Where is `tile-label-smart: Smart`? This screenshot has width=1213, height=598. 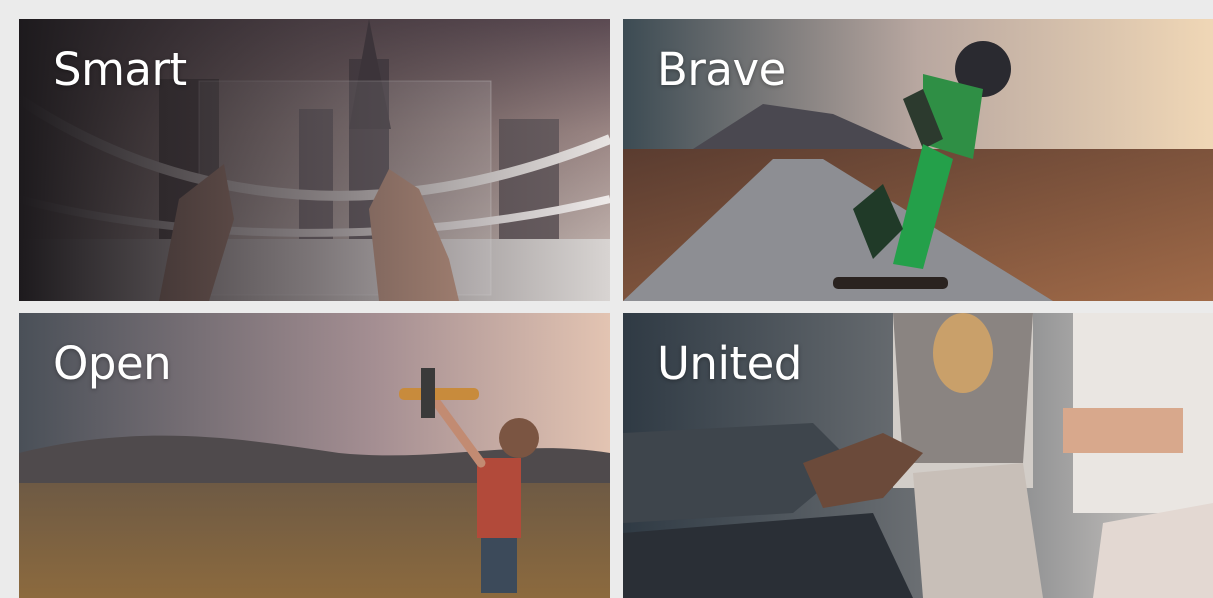
tile-label-smart: Smart is located at coordinates (120, 69).